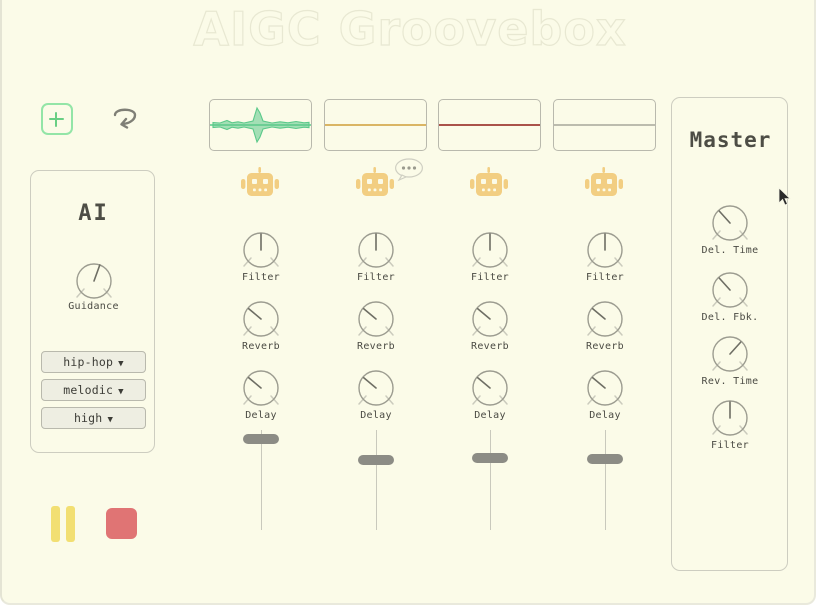 This screenshot has width=816, height=605. I want to click on intensity-select: high ▼, so click(93, 418).